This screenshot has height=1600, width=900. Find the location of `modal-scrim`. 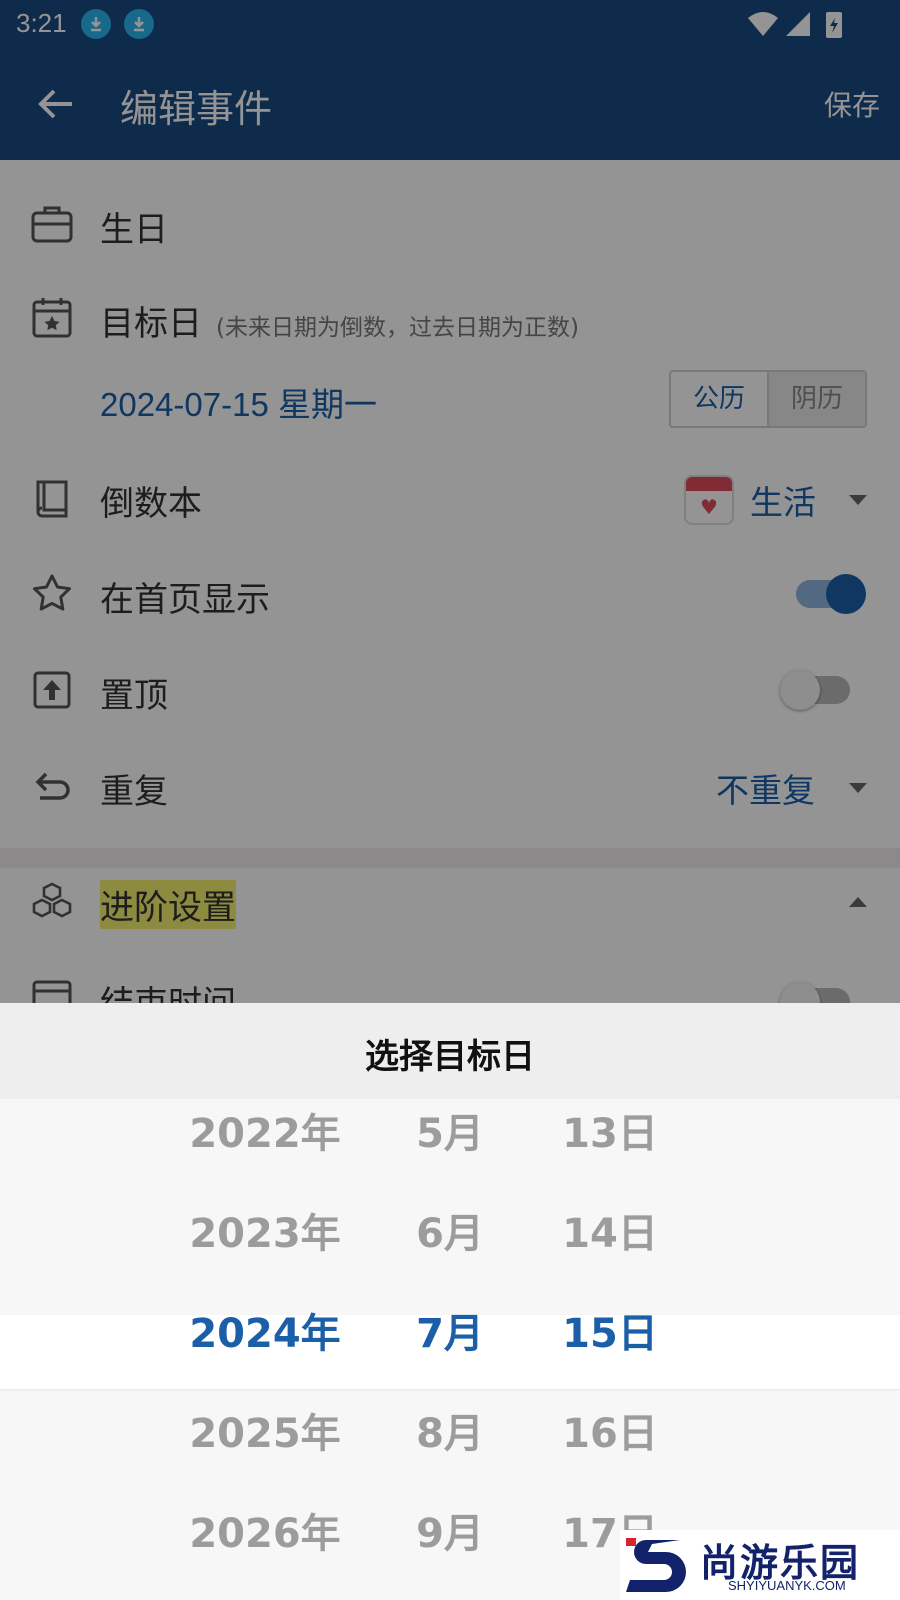

modal-scrim is located at coordinates (450, 80).